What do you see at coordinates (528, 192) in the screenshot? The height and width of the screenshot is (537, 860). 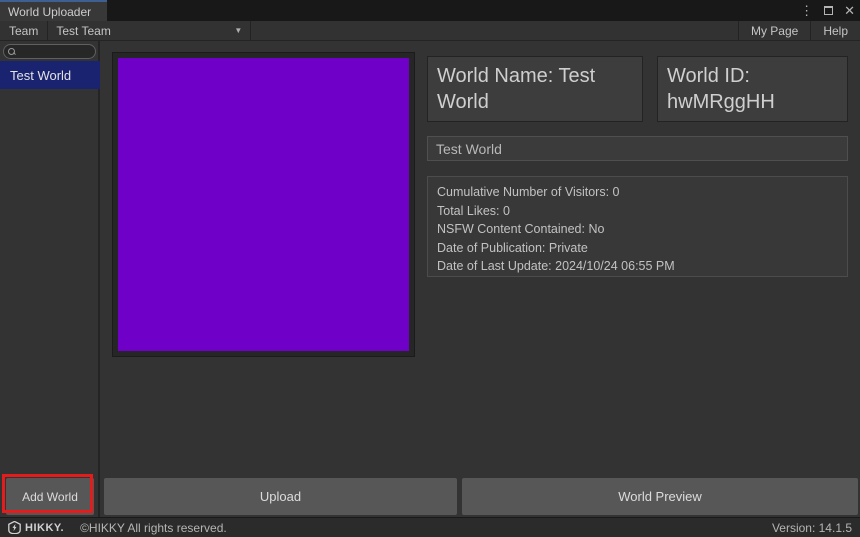 I see `stat-visitors: Cumulative Number of Visitors: 0` at bounding box center [528, 192].